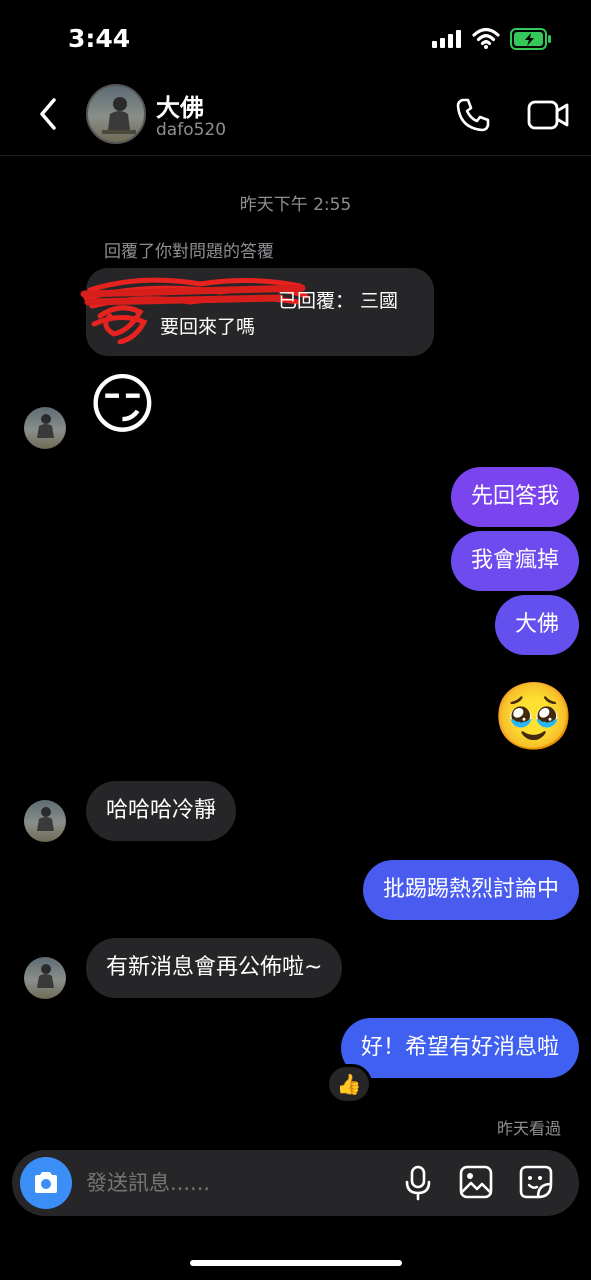 The image size is (591, 1280). I want to click on sticker-icon, so click(536, 1182).